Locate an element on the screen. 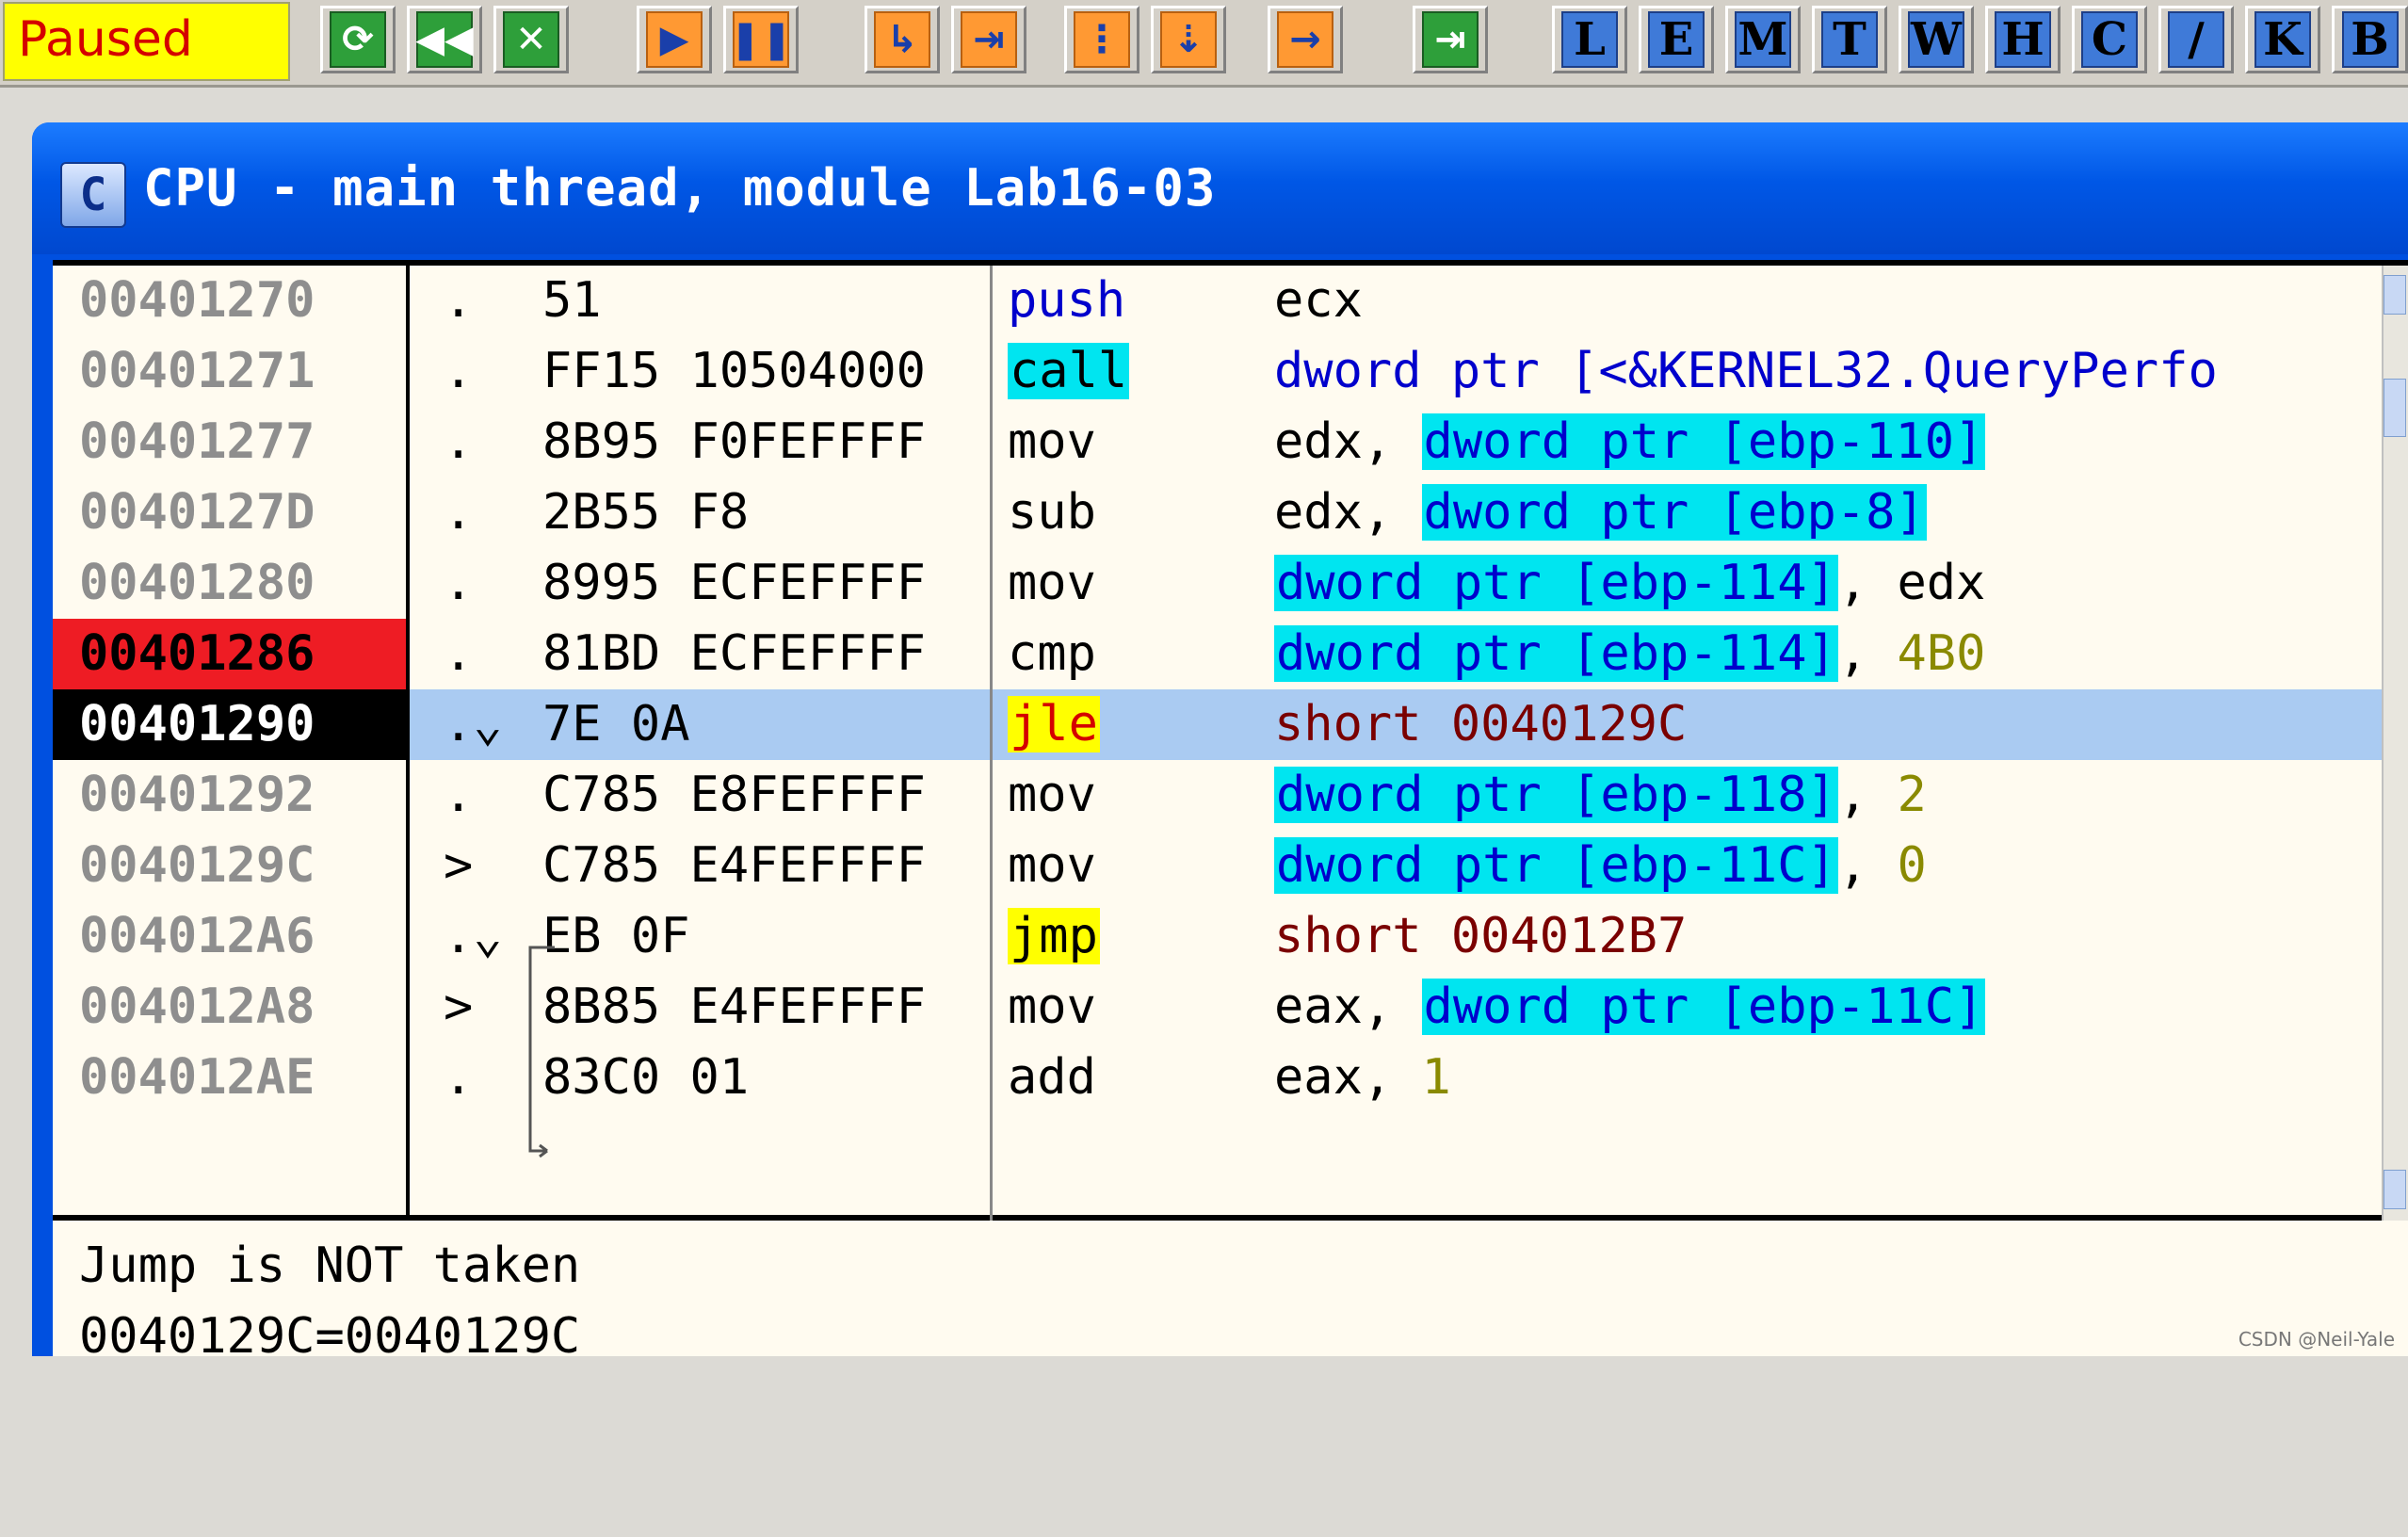 The image size is (2408, 1537). play-icon: ▶ is located at coordinates (674, 39).